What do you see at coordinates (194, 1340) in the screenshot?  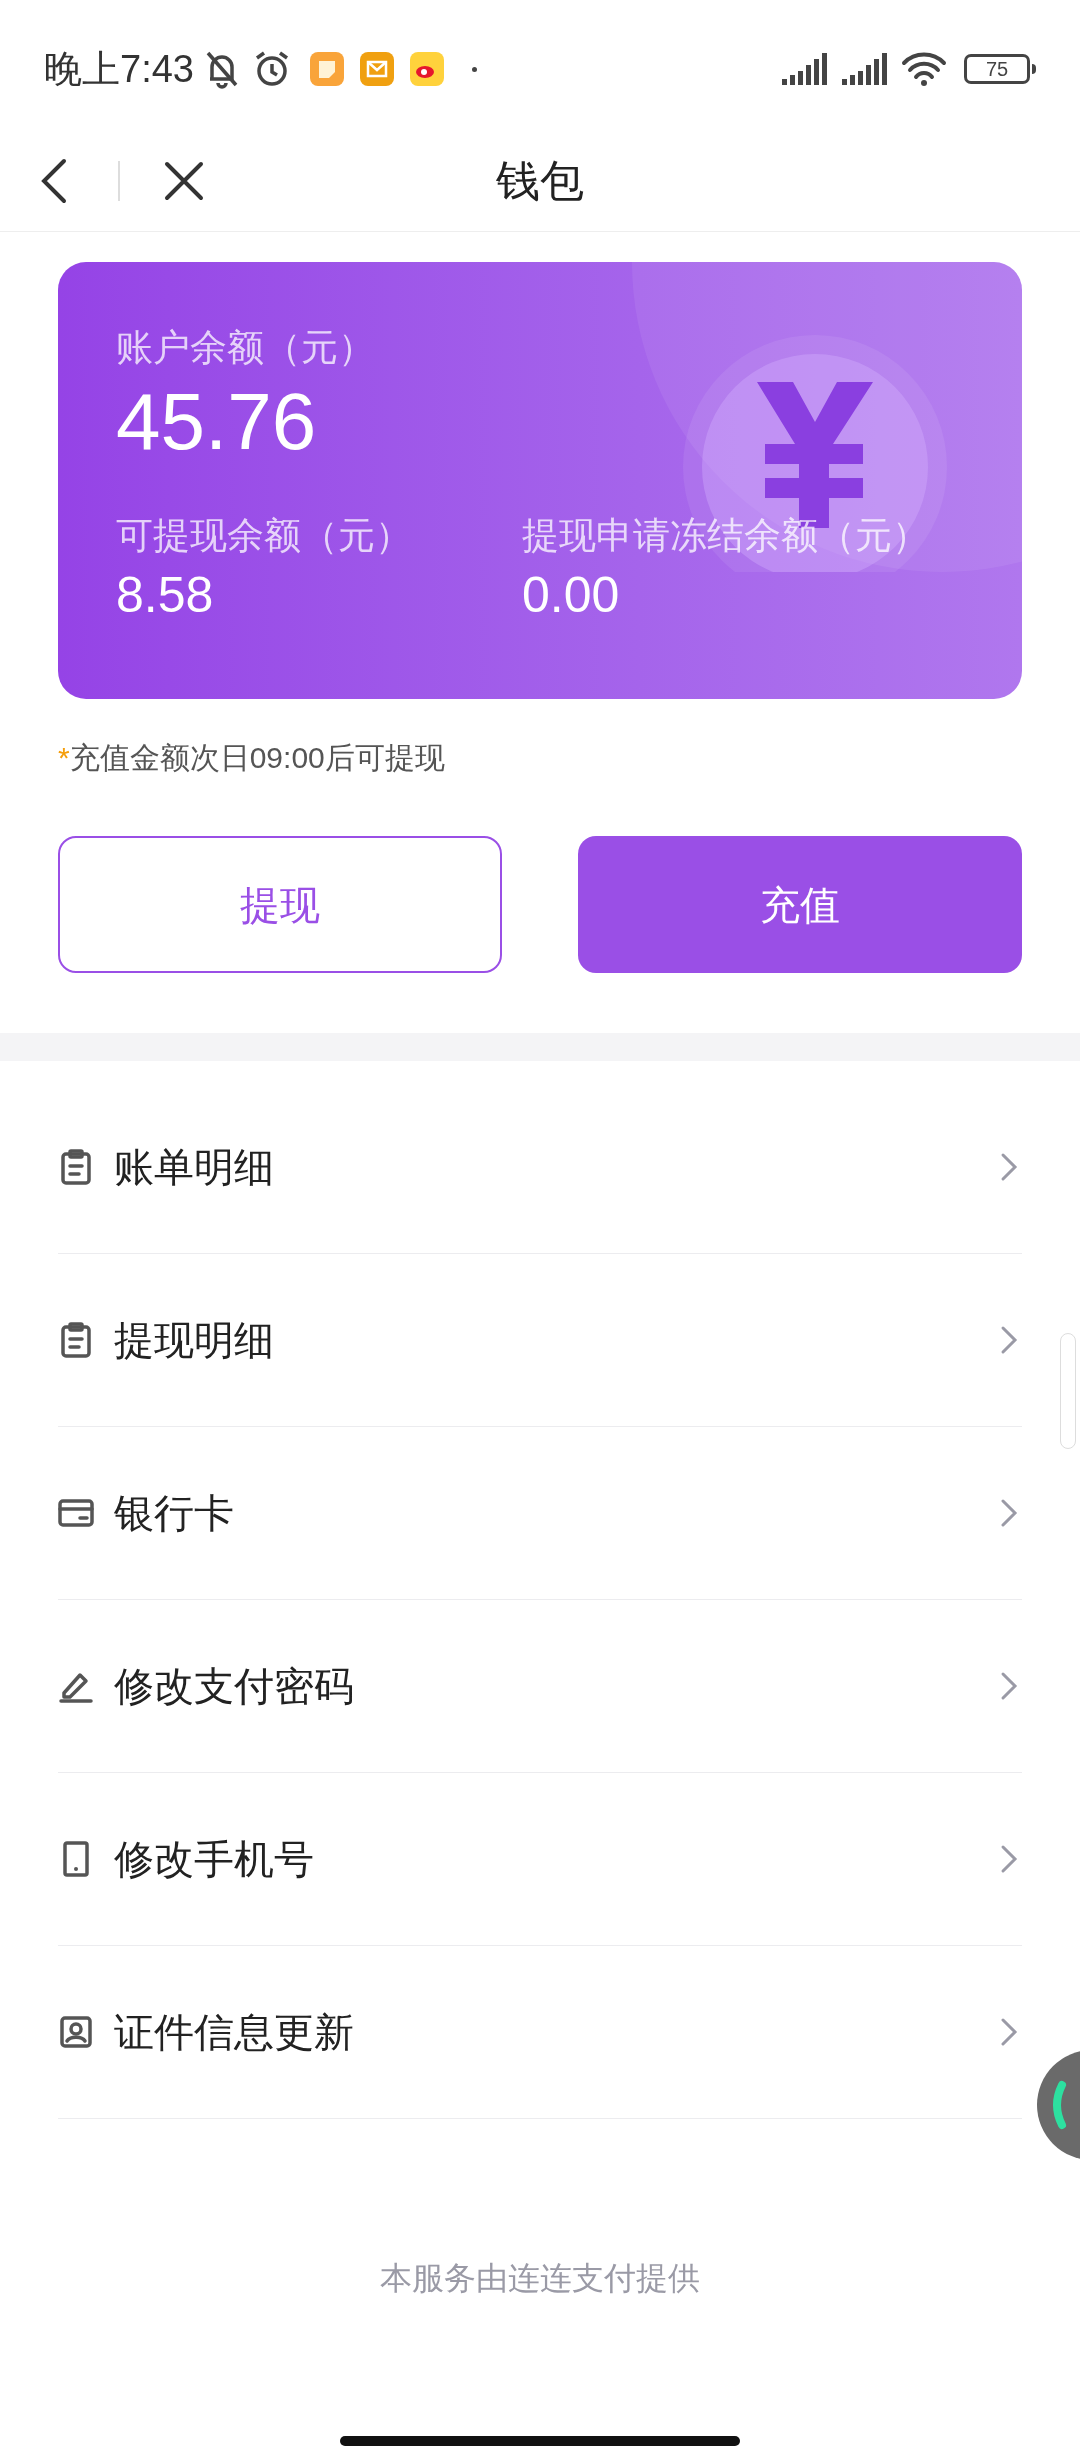 I see `menu-label: 提现明细` at bounding box center [194, 1340].